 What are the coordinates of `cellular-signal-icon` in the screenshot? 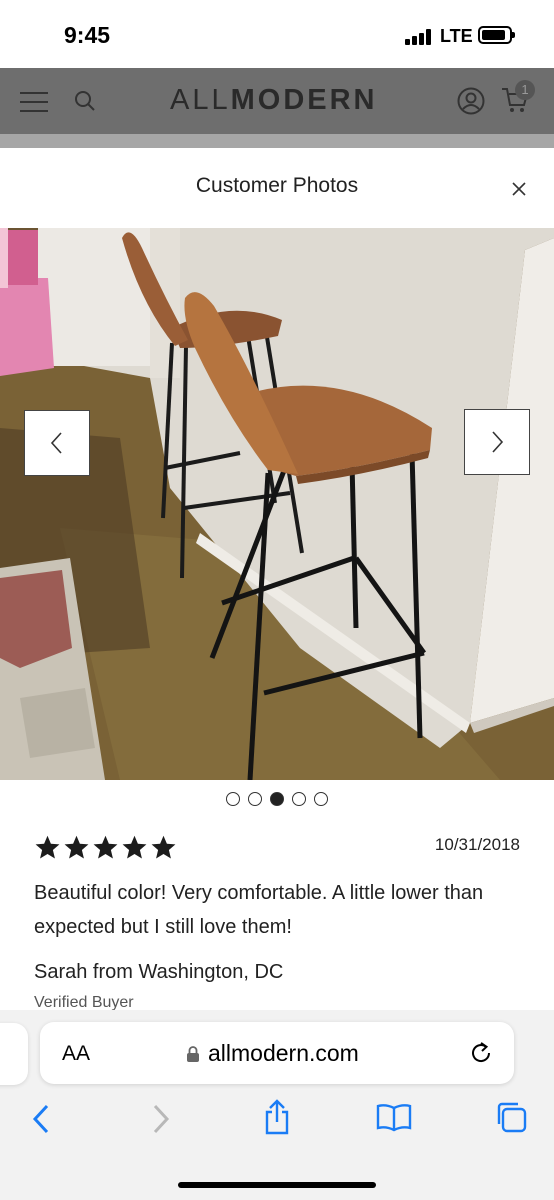 It's located at (419, 37).